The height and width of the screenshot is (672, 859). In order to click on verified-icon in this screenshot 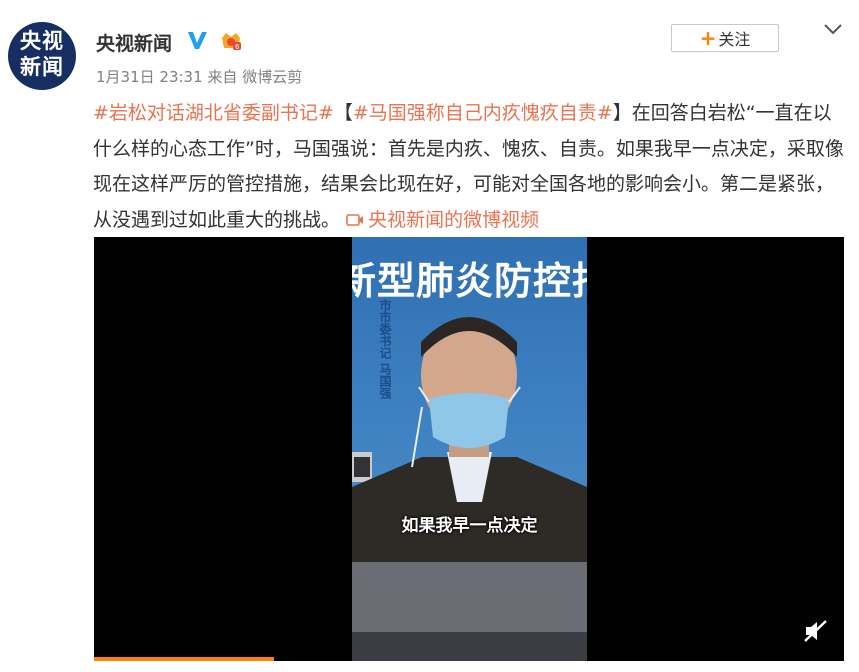, I will do `click(197, 40)`.